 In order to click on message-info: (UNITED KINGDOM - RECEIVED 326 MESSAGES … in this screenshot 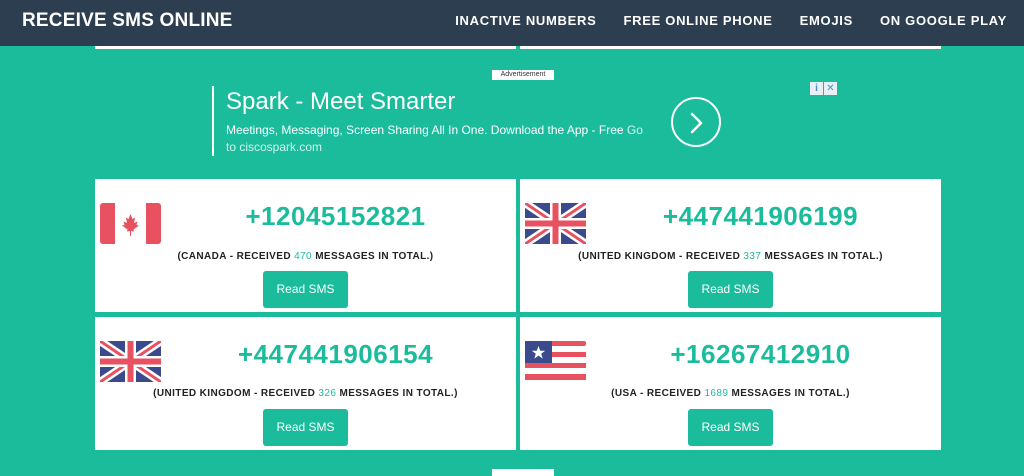, I will do `click(305, 393)`.